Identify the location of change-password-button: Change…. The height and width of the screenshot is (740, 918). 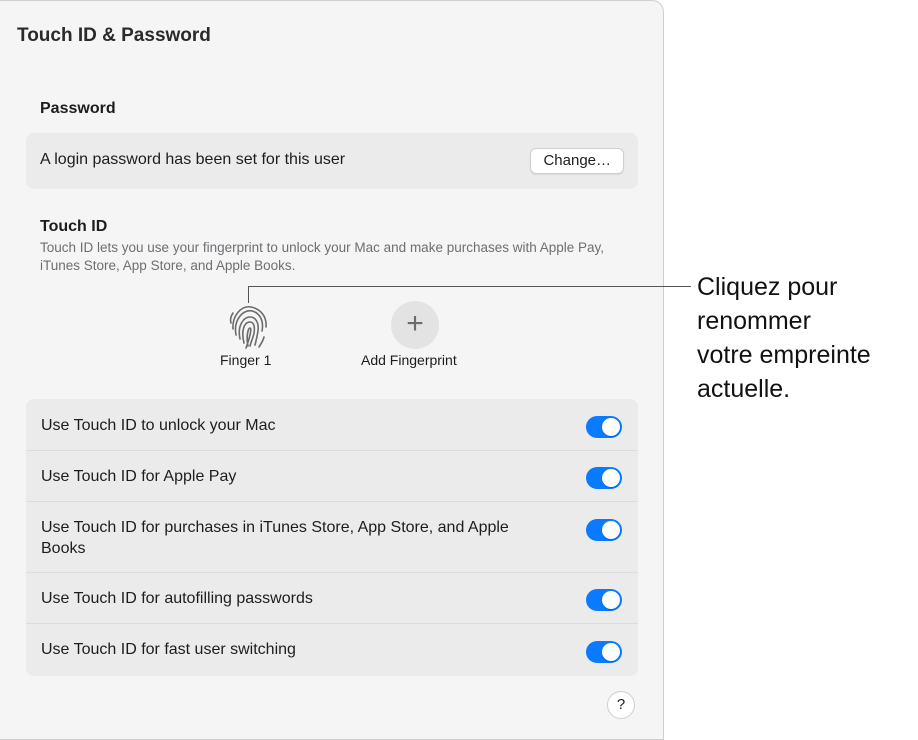
(577, 161).